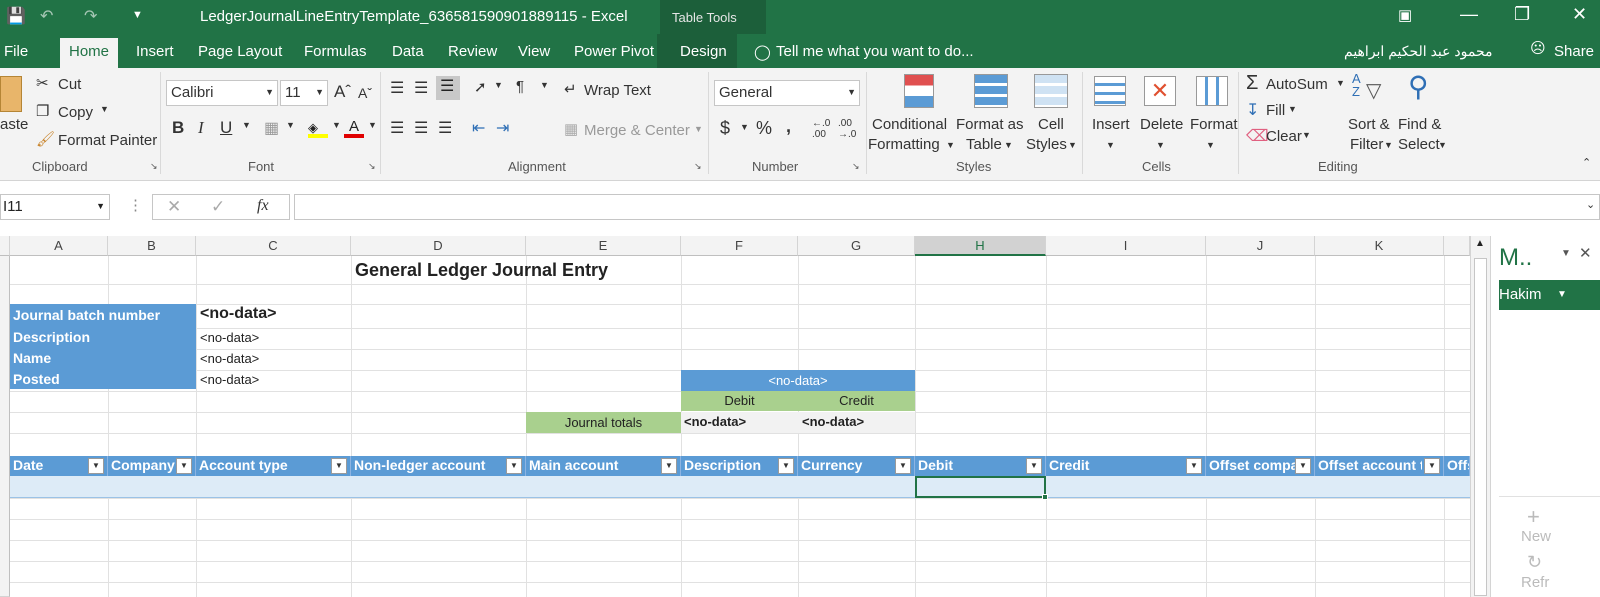 This screenshot has height=597, width=1600. Describe the element at coordinates (421, 128) in the screenshot. I see `align-center-icon: ☰` at that location.